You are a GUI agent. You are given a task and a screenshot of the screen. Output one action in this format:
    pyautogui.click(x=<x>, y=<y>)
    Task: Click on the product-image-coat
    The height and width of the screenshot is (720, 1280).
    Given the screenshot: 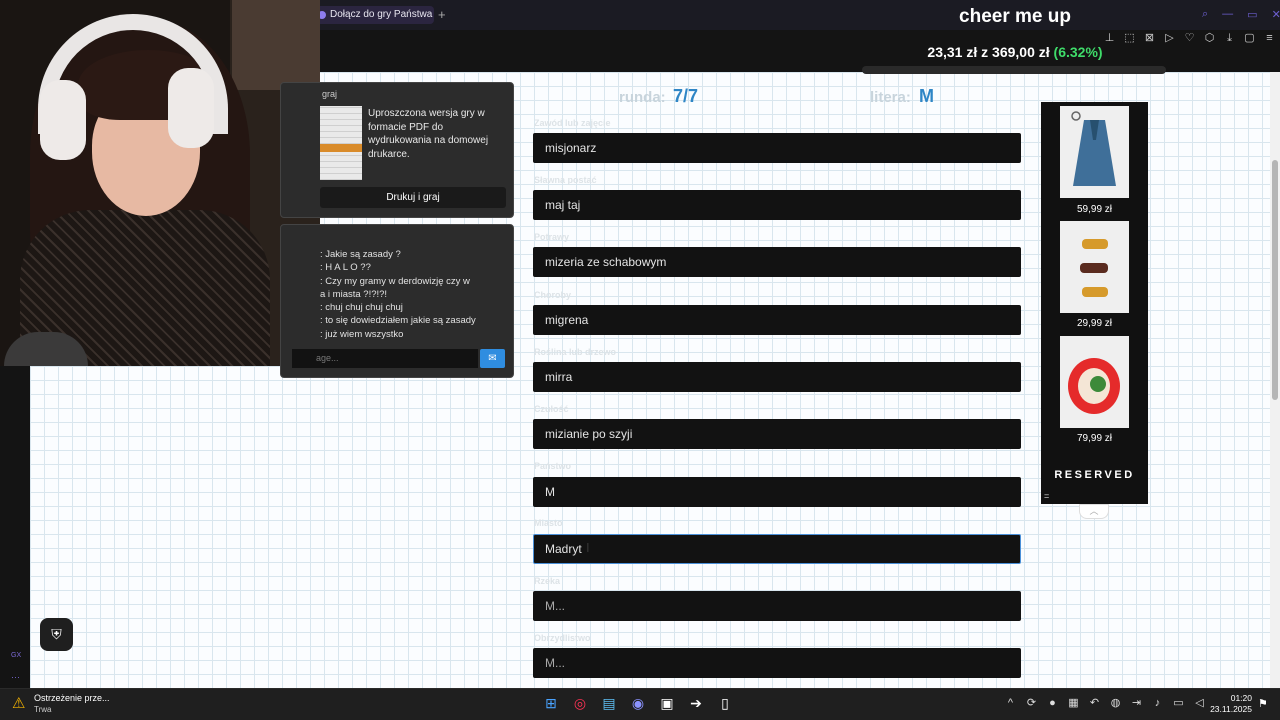 What is the action you would take?
    pyautogui.click(x=1094, y=152)
    